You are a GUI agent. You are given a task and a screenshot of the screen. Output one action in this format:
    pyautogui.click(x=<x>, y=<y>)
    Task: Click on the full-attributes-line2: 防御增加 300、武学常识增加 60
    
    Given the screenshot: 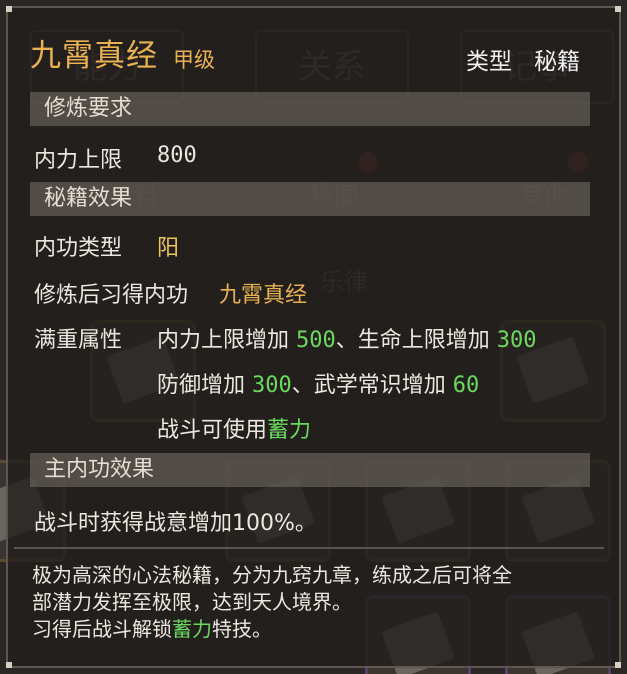 What is the action you would take?
    pyautogui.click(x=318, y=383)
    